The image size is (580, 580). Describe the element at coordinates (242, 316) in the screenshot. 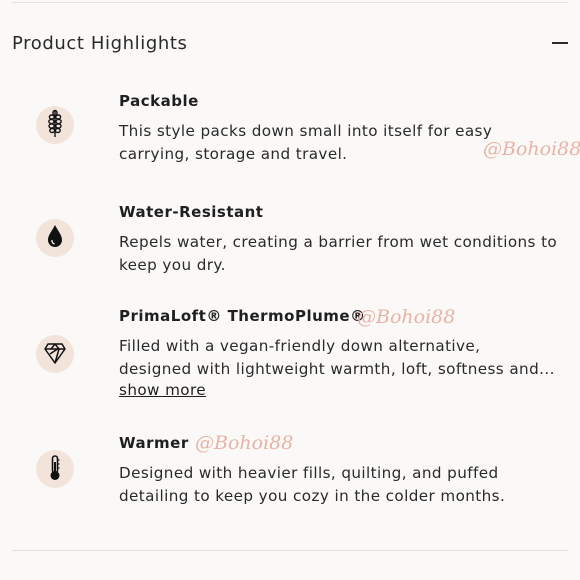

I see `feature-title: PrimaLoft® ThermoPlume®` at that location.